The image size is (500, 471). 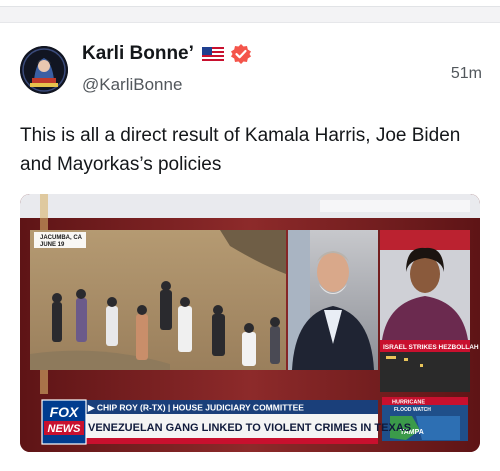 What do you see at coordinates (138, 54) in the screenshot?
I see `author-name: Karli Bonne’` at bounding box center [138, 54].